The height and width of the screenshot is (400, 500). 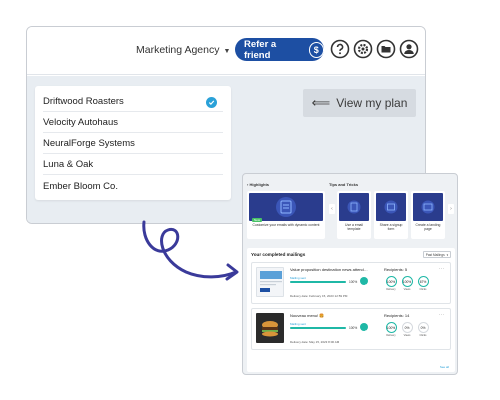 I want to click on stat-value: 67%, so click(x=423, y=281).